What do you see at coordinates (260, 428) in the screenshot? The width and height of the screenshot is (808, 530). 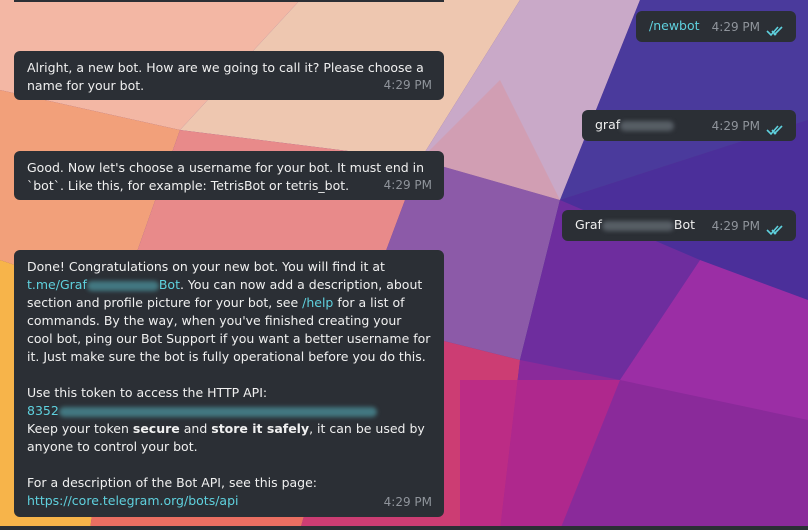 I see `store-safely-bold: store it safely` at bounding box center [260, 428].